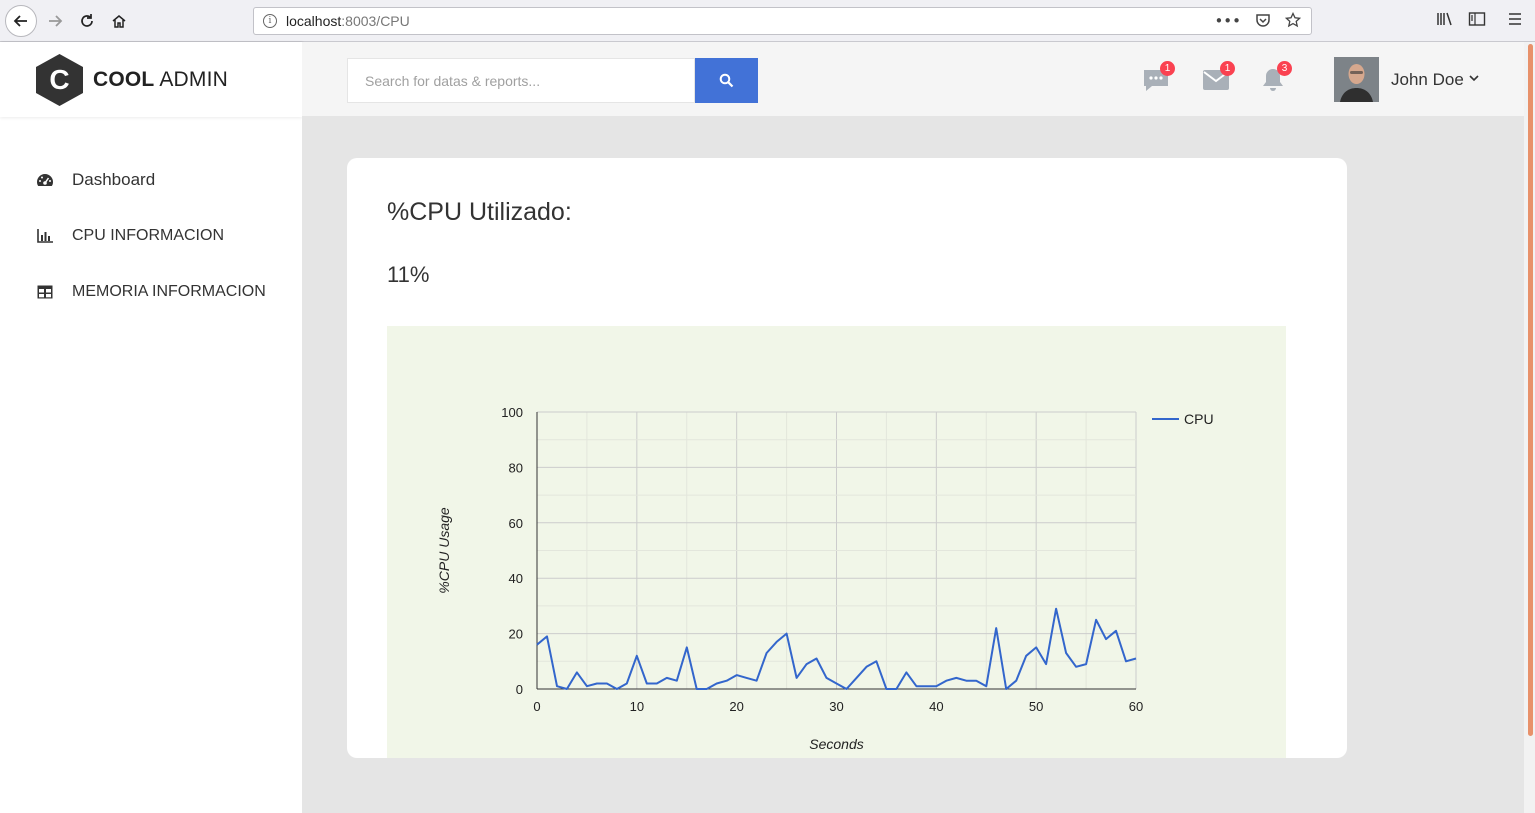  Describe the element at coordinates (1227, 21) in the screenshot. I see `more-actions-icon: •••` at that location.